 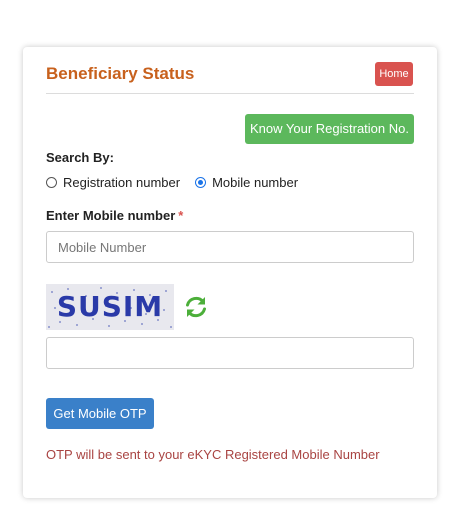 What do you see at coordinates (230, 353) in the screenshot?
I see `captcha-input` at bounding box center [230, 353].